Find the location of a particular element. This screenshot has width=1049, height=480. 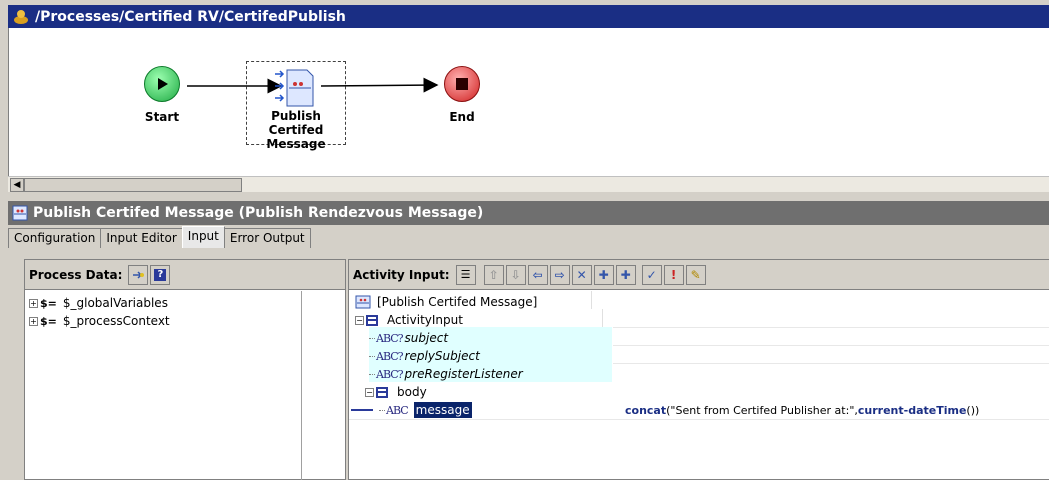

arrow-down-icon: ⇩ is located at coordinates (515, 274).